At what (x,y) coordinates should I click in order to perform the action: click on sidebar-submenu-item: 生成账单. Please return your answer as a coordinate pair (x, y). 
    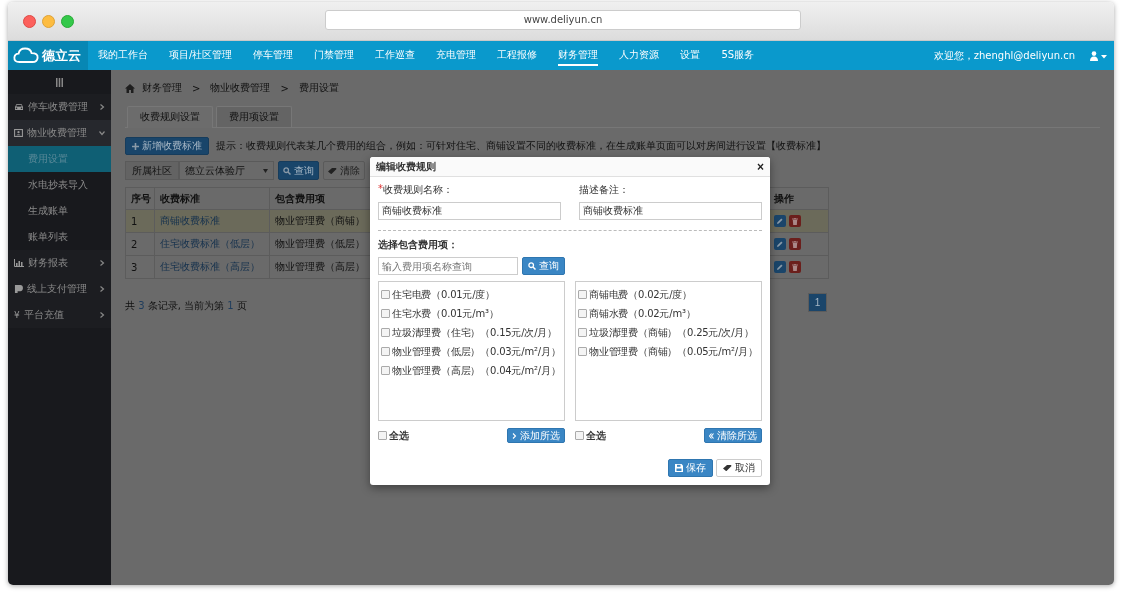
    Looking at the image, I should click on (59, 211).